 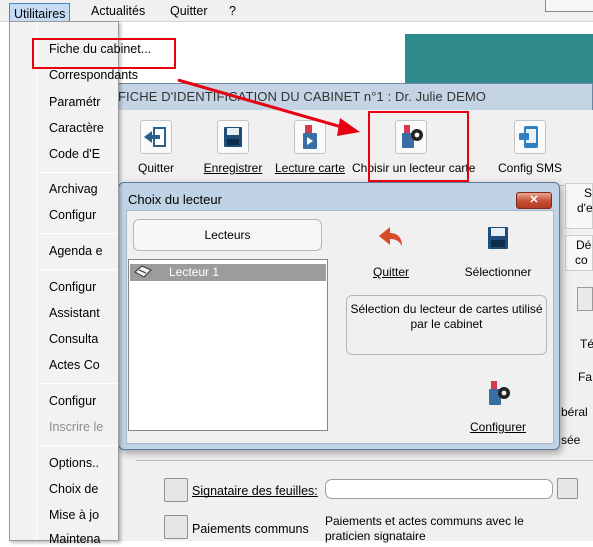 What do you see at coordinates (268, 107) in the screenshot?
I see `annotation-arrow` at bounding box center [268, 107].